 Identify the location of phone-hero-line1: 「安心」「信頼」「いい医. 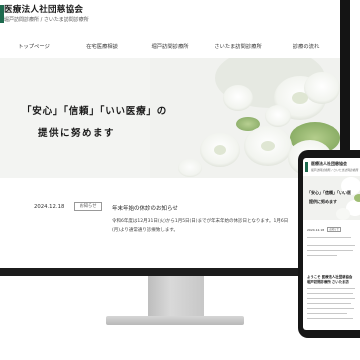
(329, 192).